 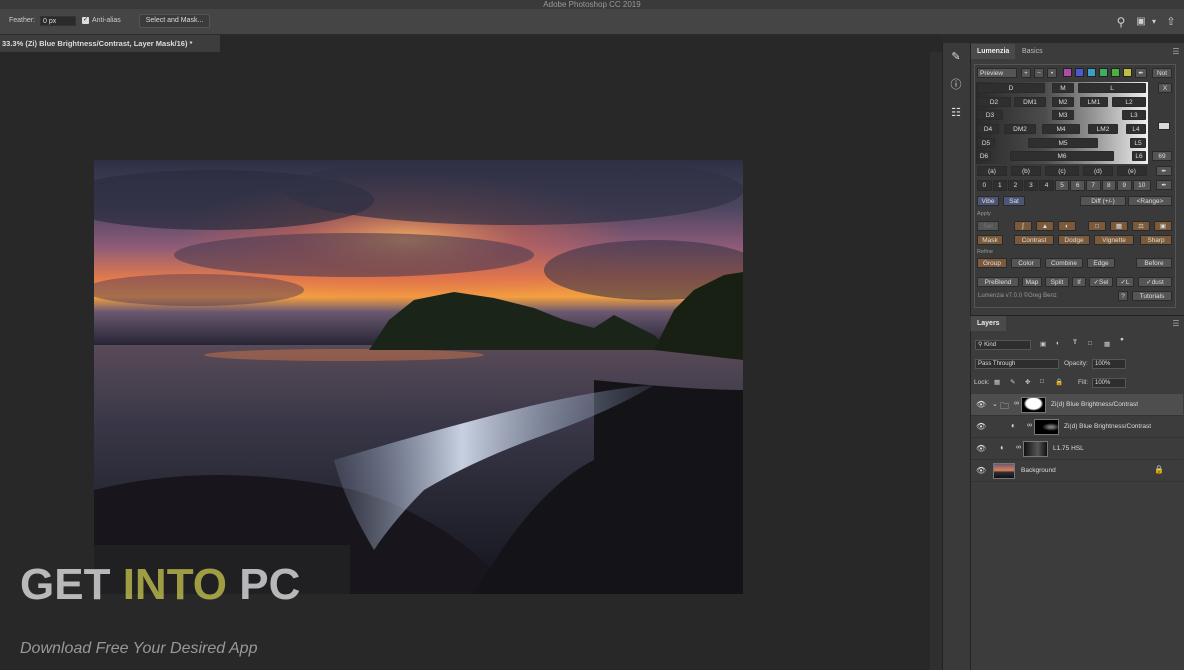 I want to click on brush-settings-icon: ✎, so click(x=956, y=57).